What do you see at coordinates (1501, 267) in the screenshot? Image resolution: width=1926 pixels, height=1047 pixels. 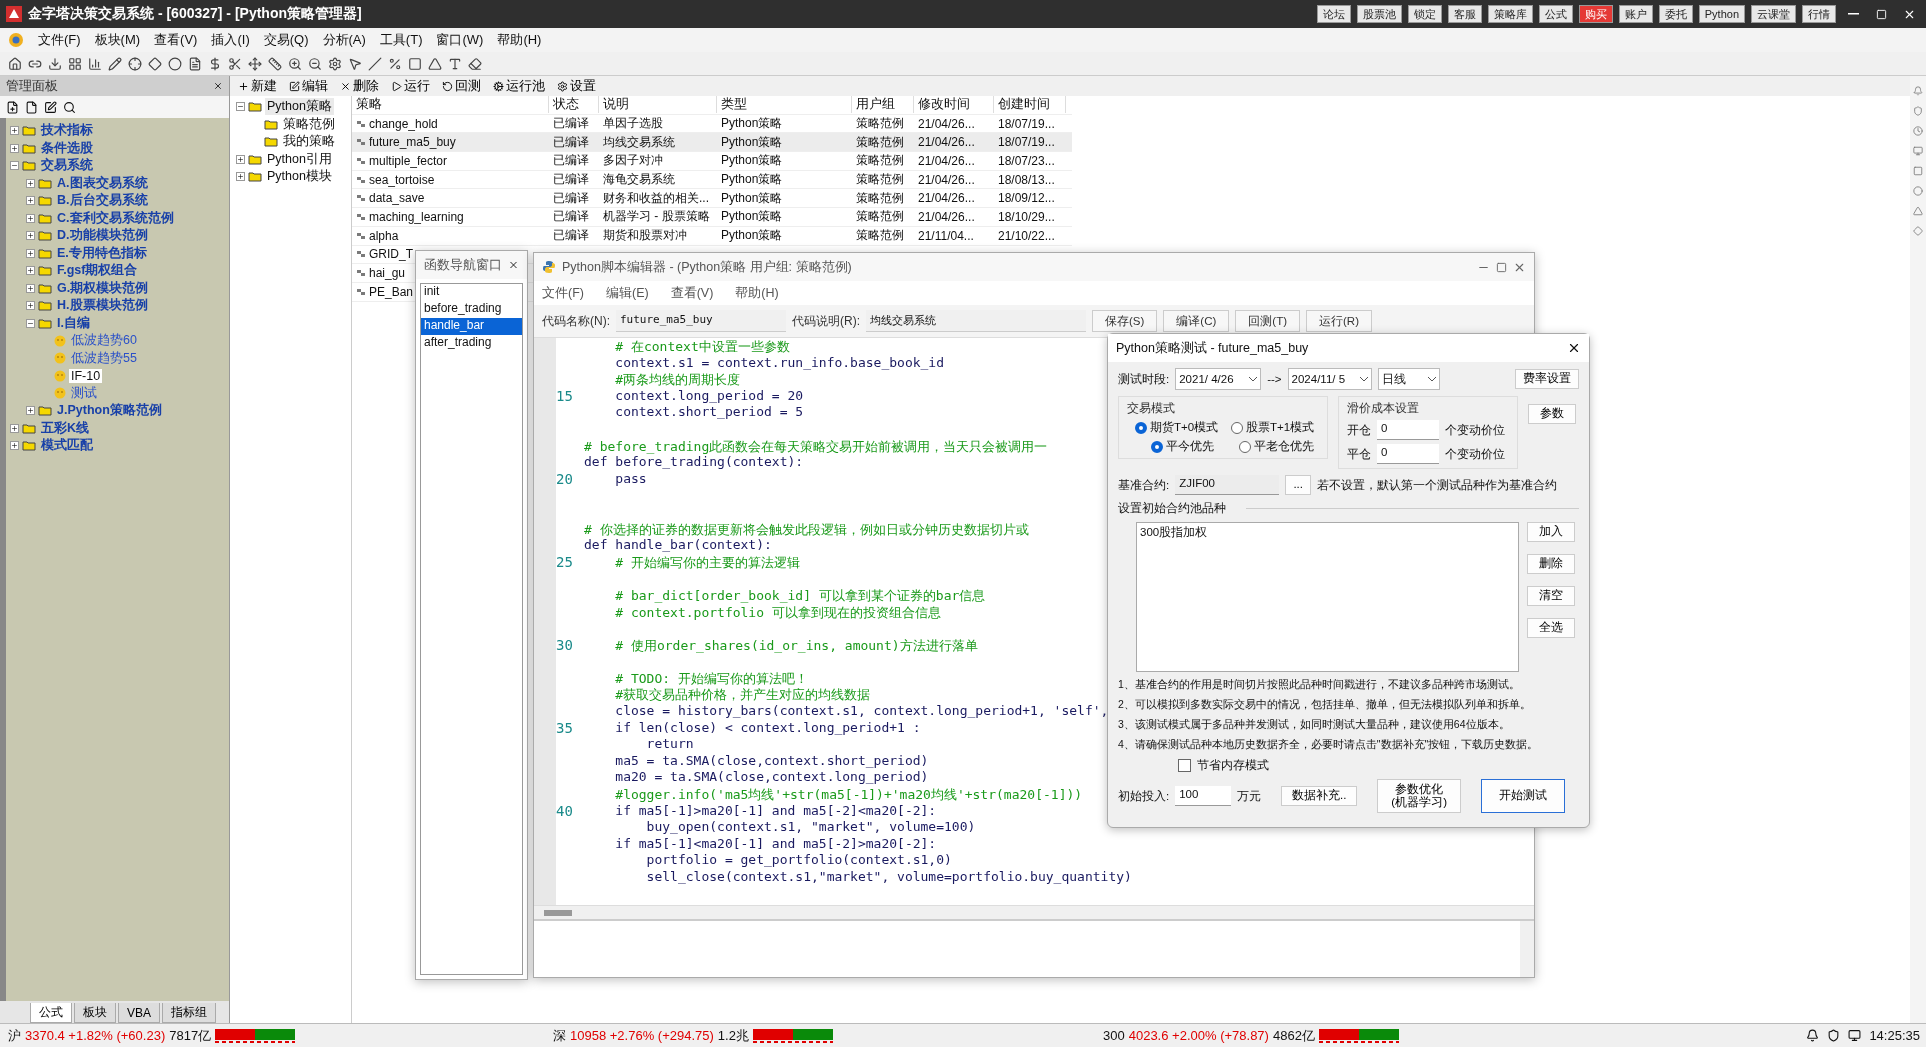 I see `maximize-icon` at bounding box center [1501, 267].